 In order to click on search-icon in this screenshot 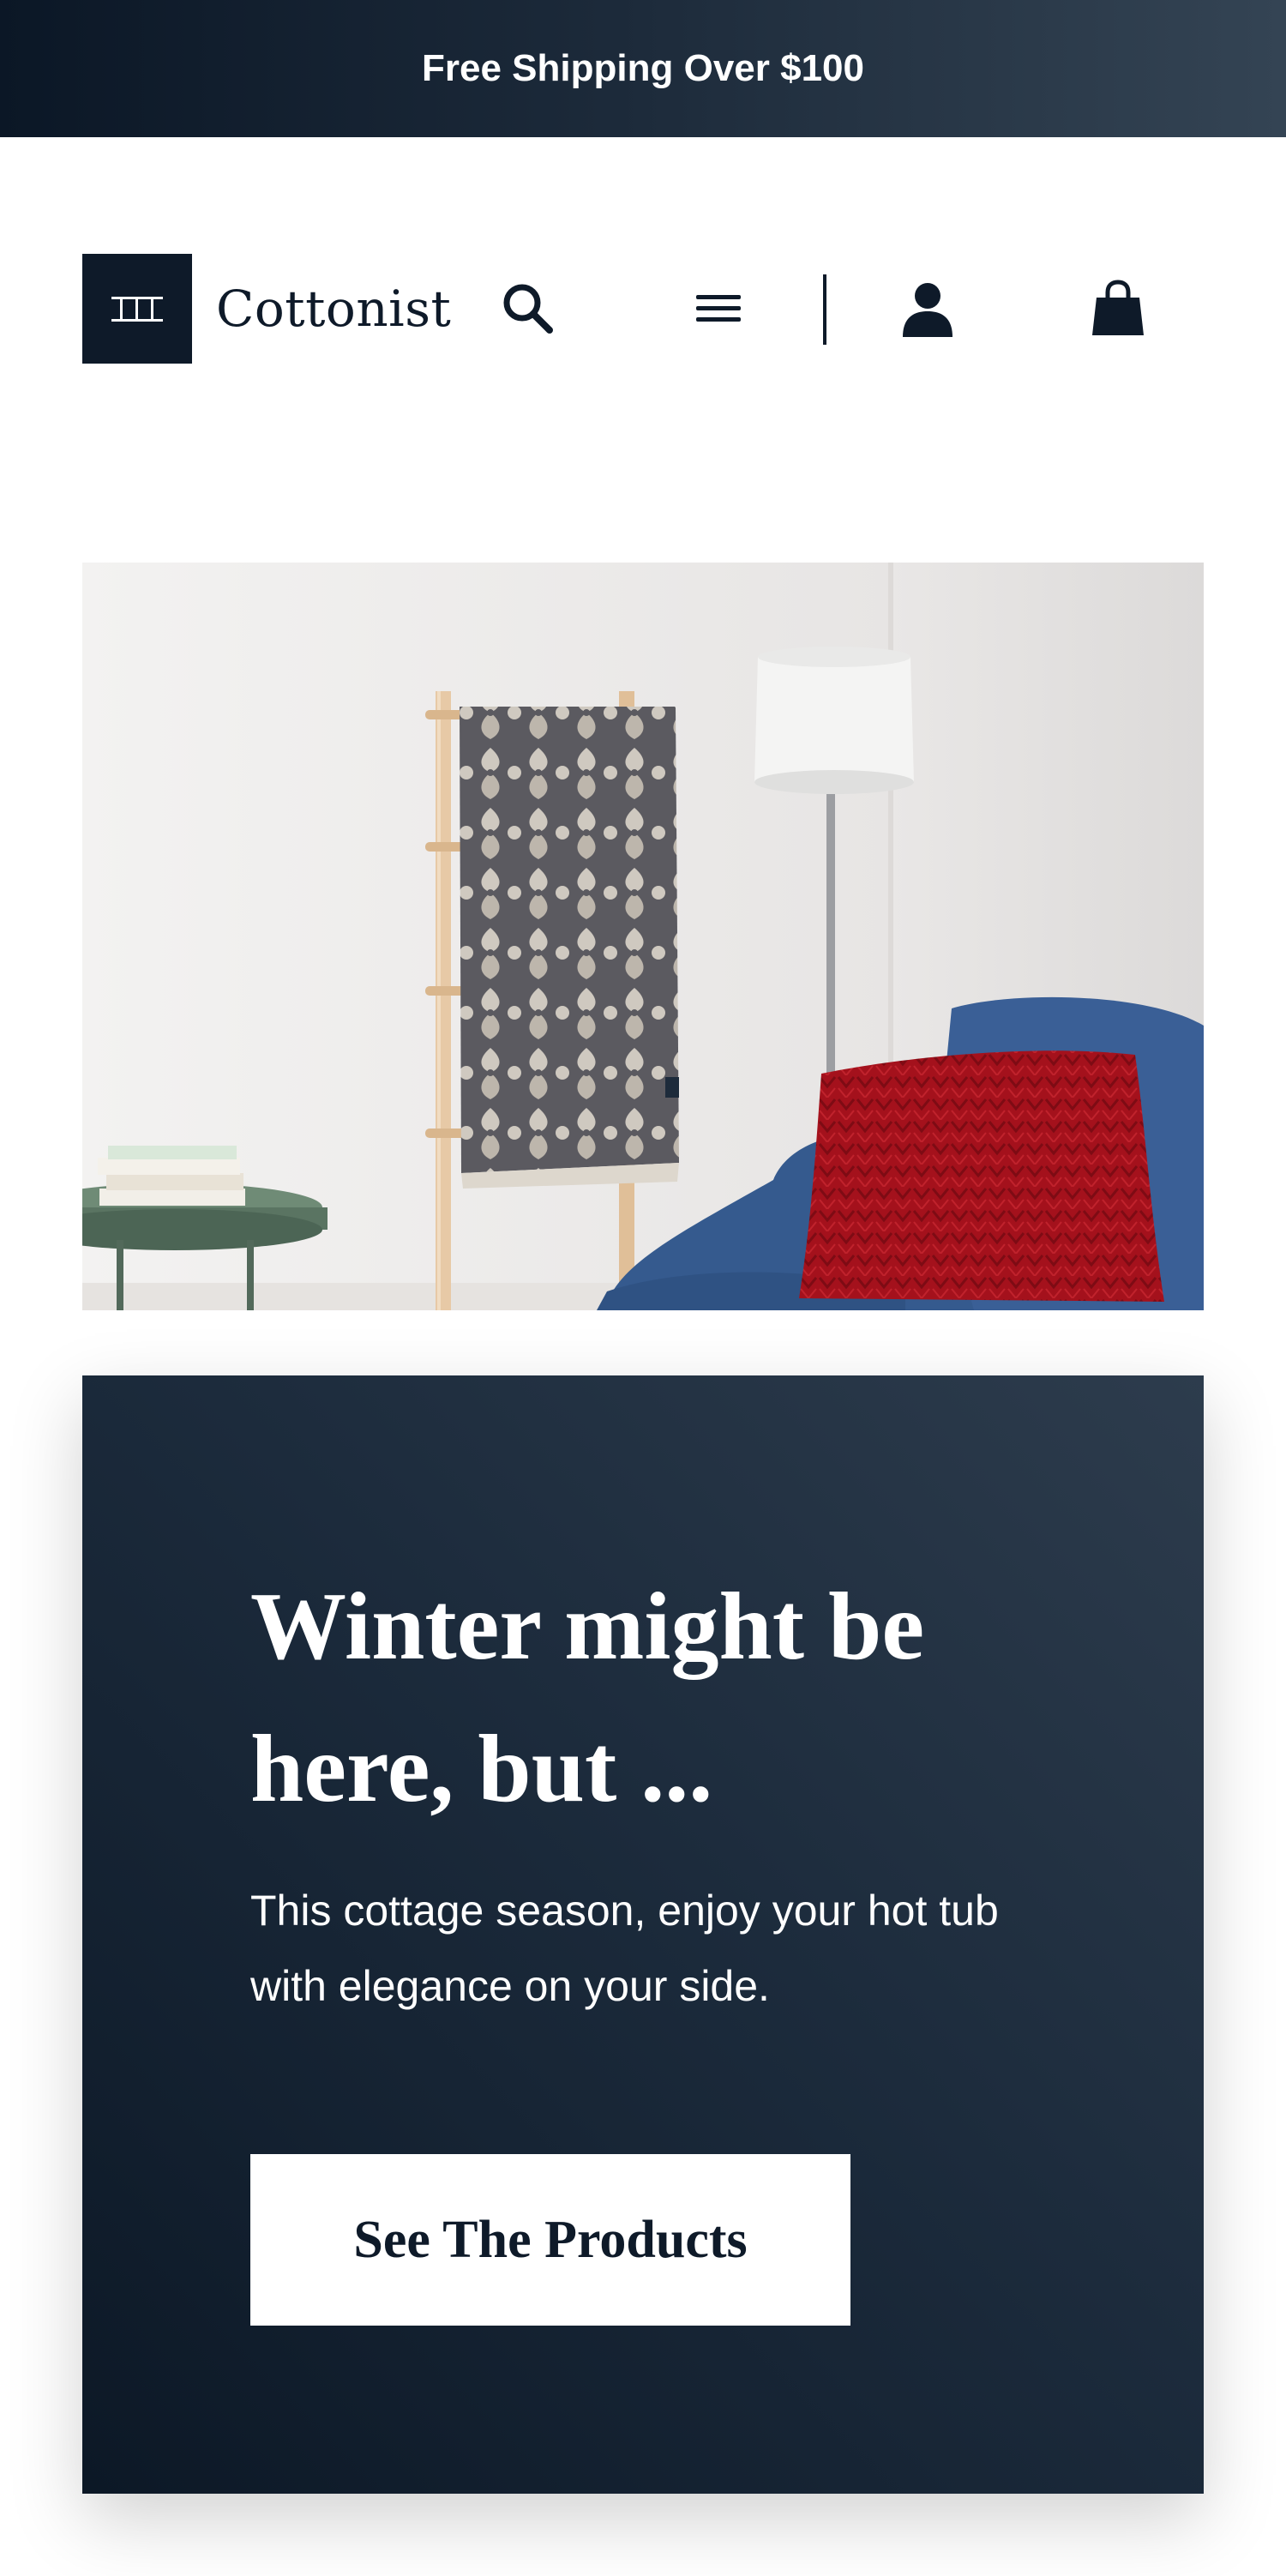, I will do `click(528, 309)`.